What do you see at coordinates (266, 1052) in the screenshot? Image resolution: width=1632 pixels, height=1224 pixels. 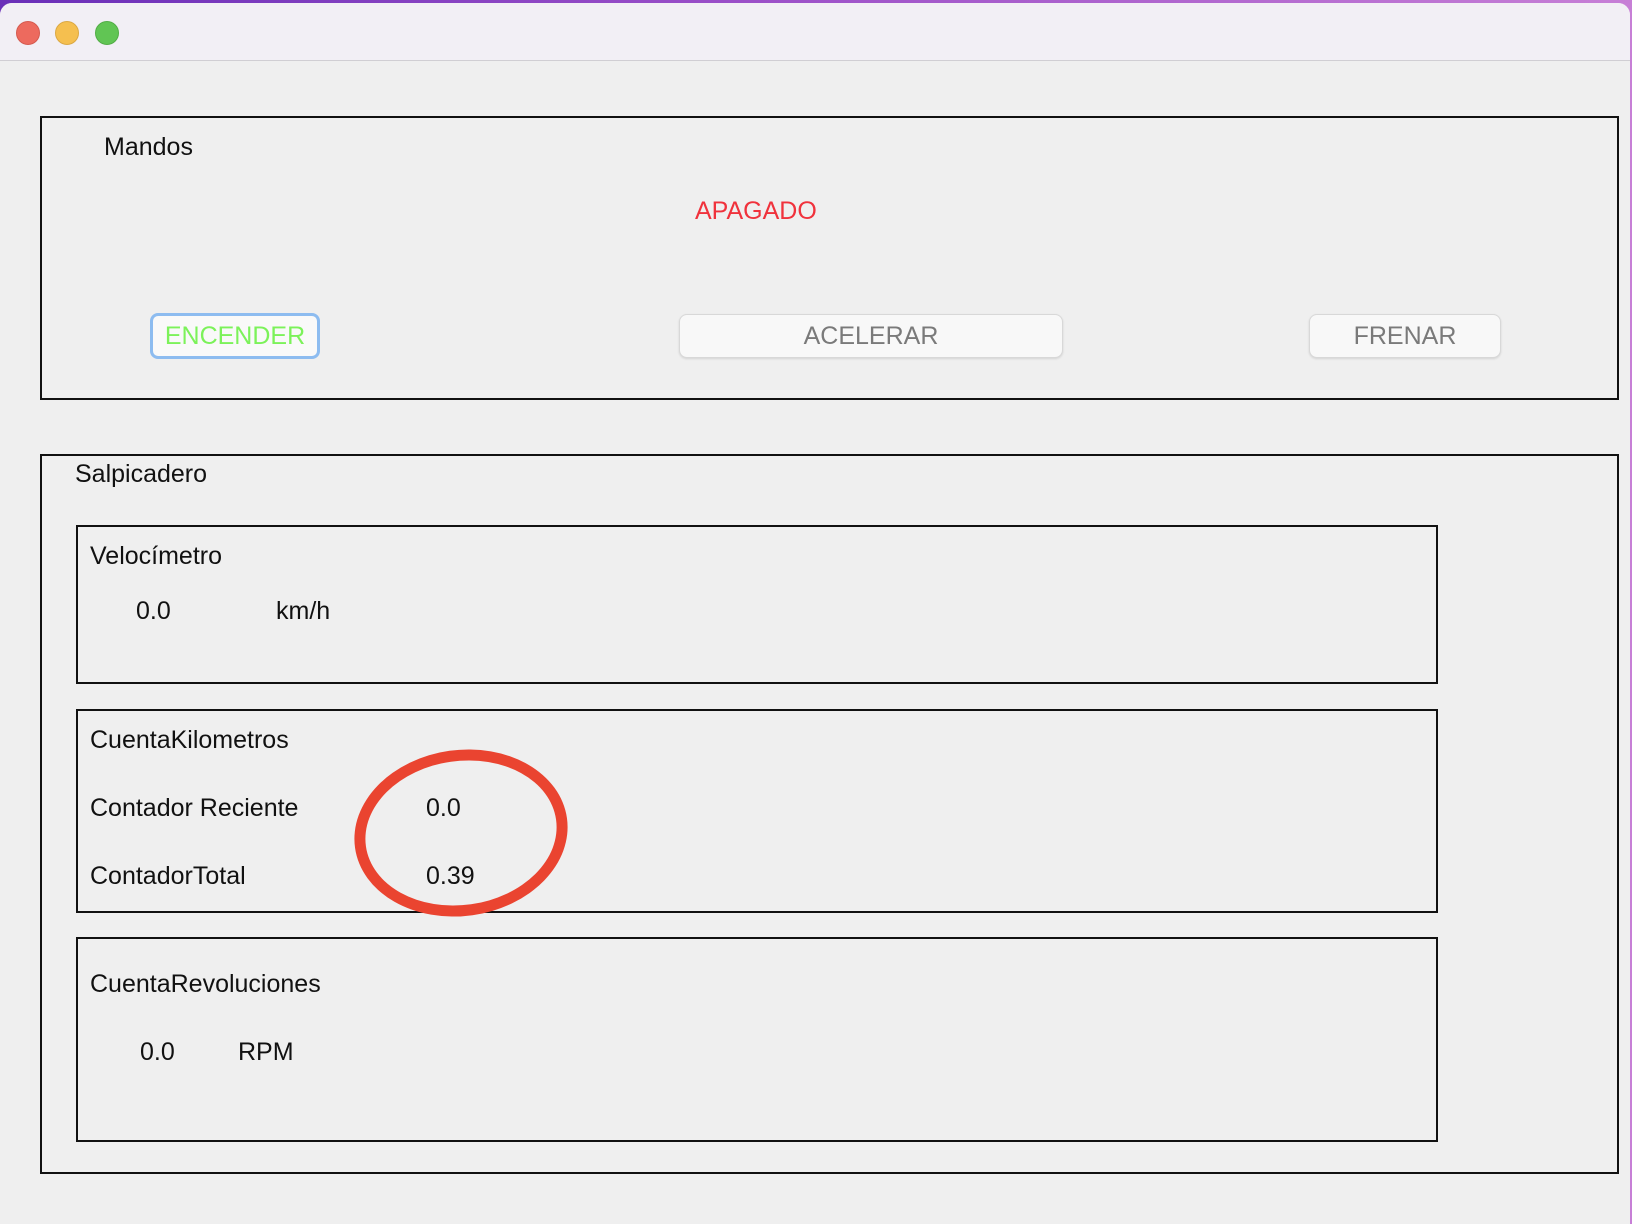 I see `rpm-unit: RPM` at bounding box center [266, 1052].